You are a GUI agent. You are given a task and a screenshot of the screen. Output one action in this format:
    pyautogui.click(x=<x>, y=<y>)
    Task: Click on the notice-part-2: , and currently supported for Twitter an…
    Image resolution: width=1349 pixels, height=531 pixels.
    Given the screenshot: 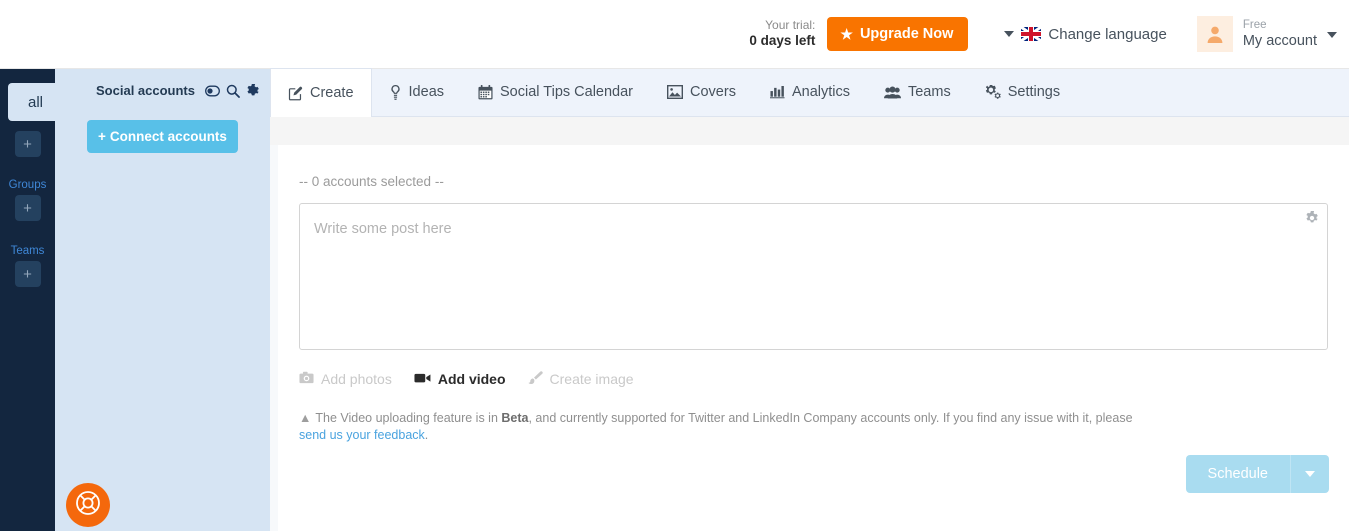 What is the action you would take?
    pyautogui.click(x=830, y=418)
    